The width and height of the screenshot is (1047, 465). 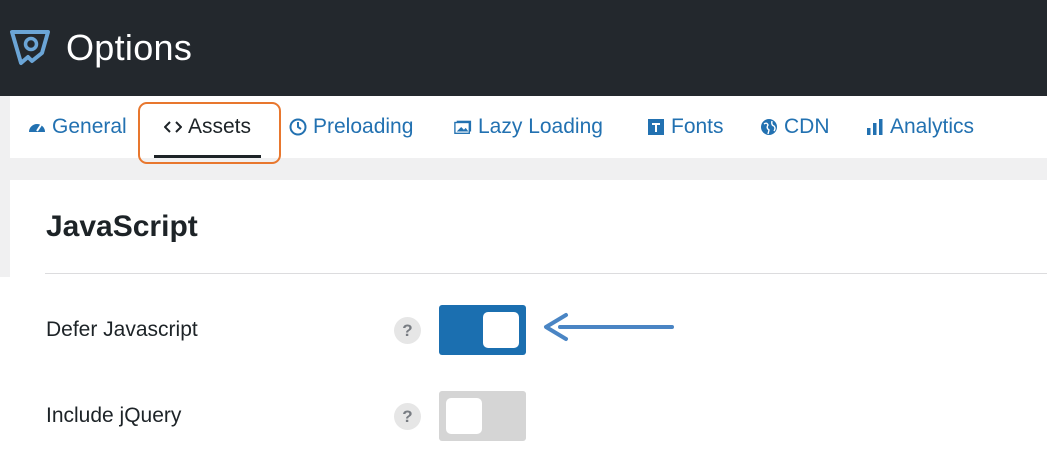 I want to click on defer-javascript-toggle, so click(x=482, y=330).